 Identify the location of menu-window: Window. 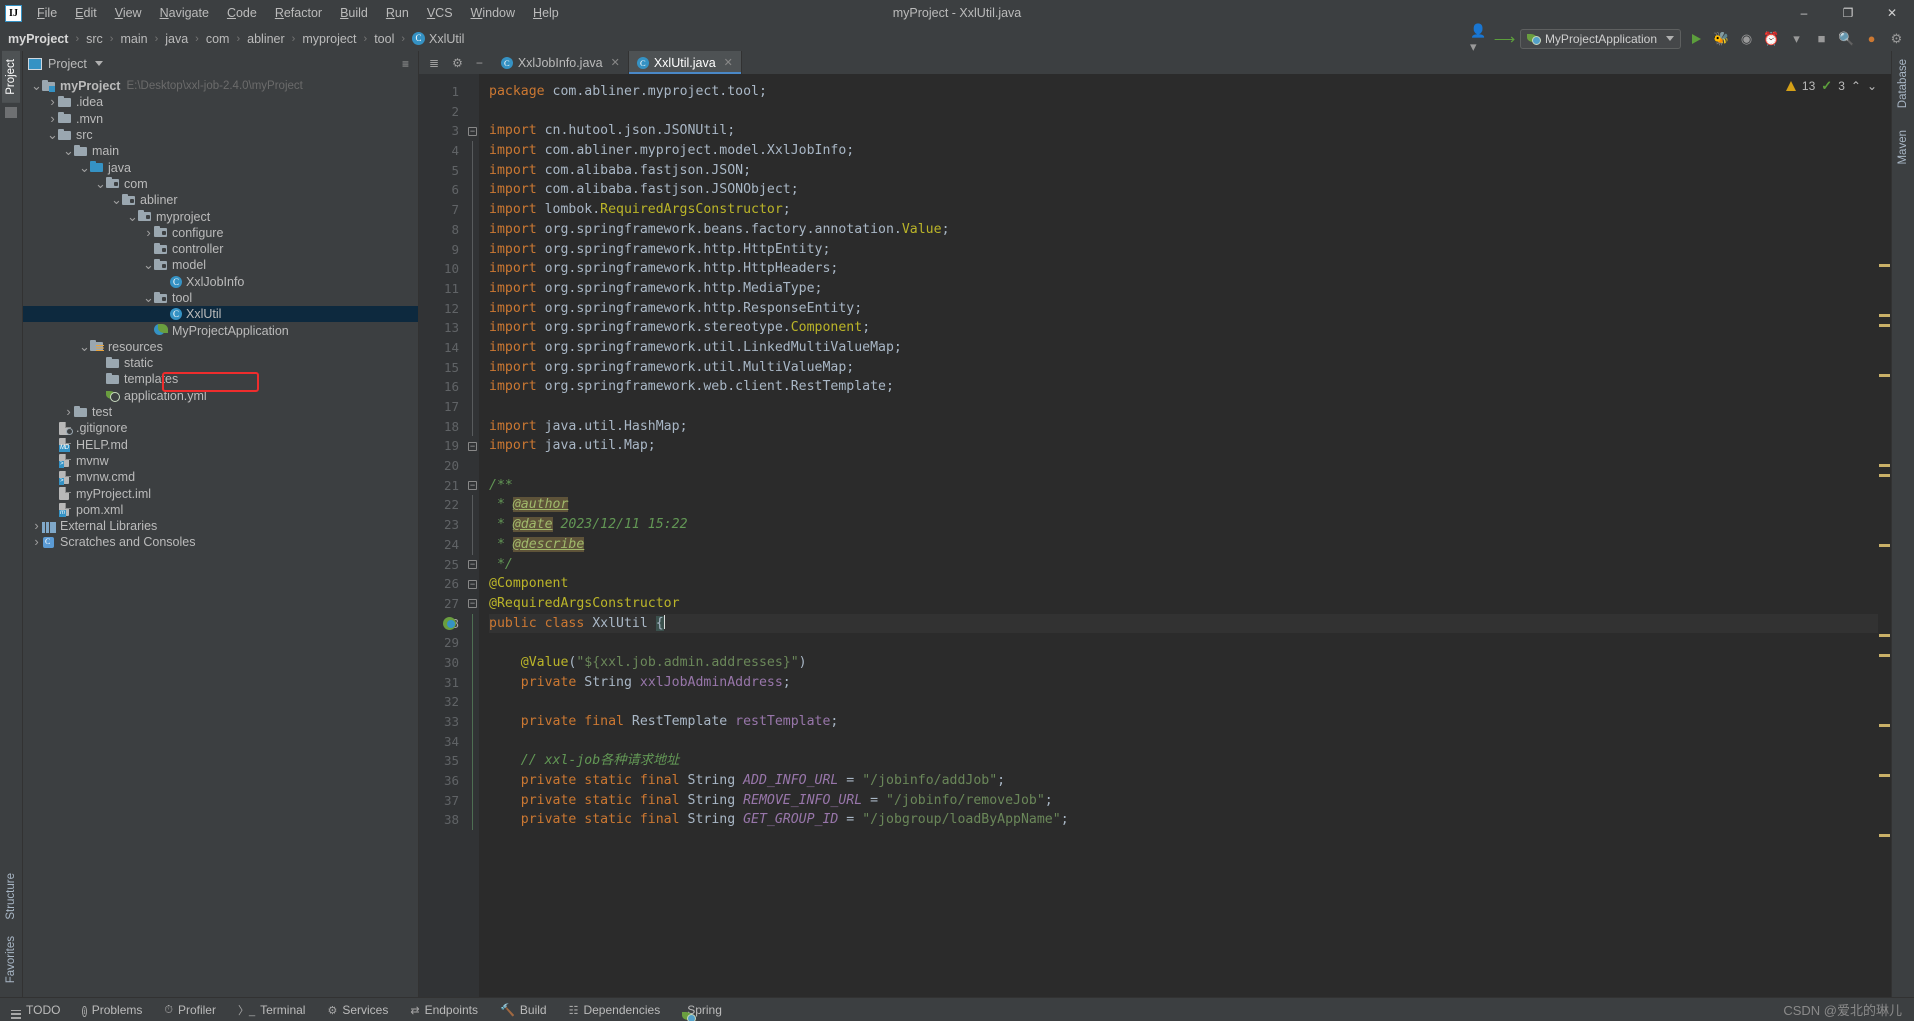
(493, 13).